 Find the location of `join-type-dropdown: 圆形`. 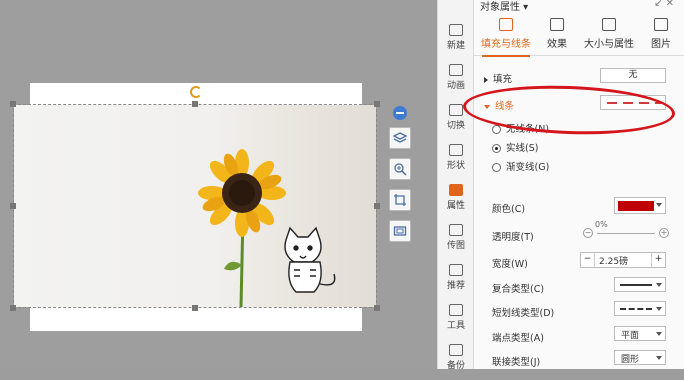

join-type-dropdown: 圆形 is located at coordinates (640, 357).